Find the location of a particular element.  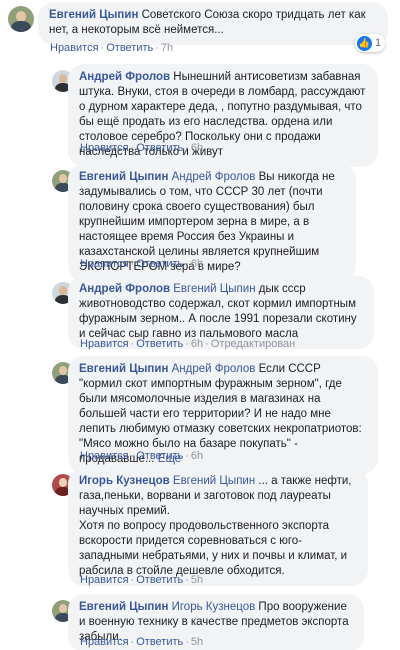

like-icon: 👍 is located at coordinates (364, 43).